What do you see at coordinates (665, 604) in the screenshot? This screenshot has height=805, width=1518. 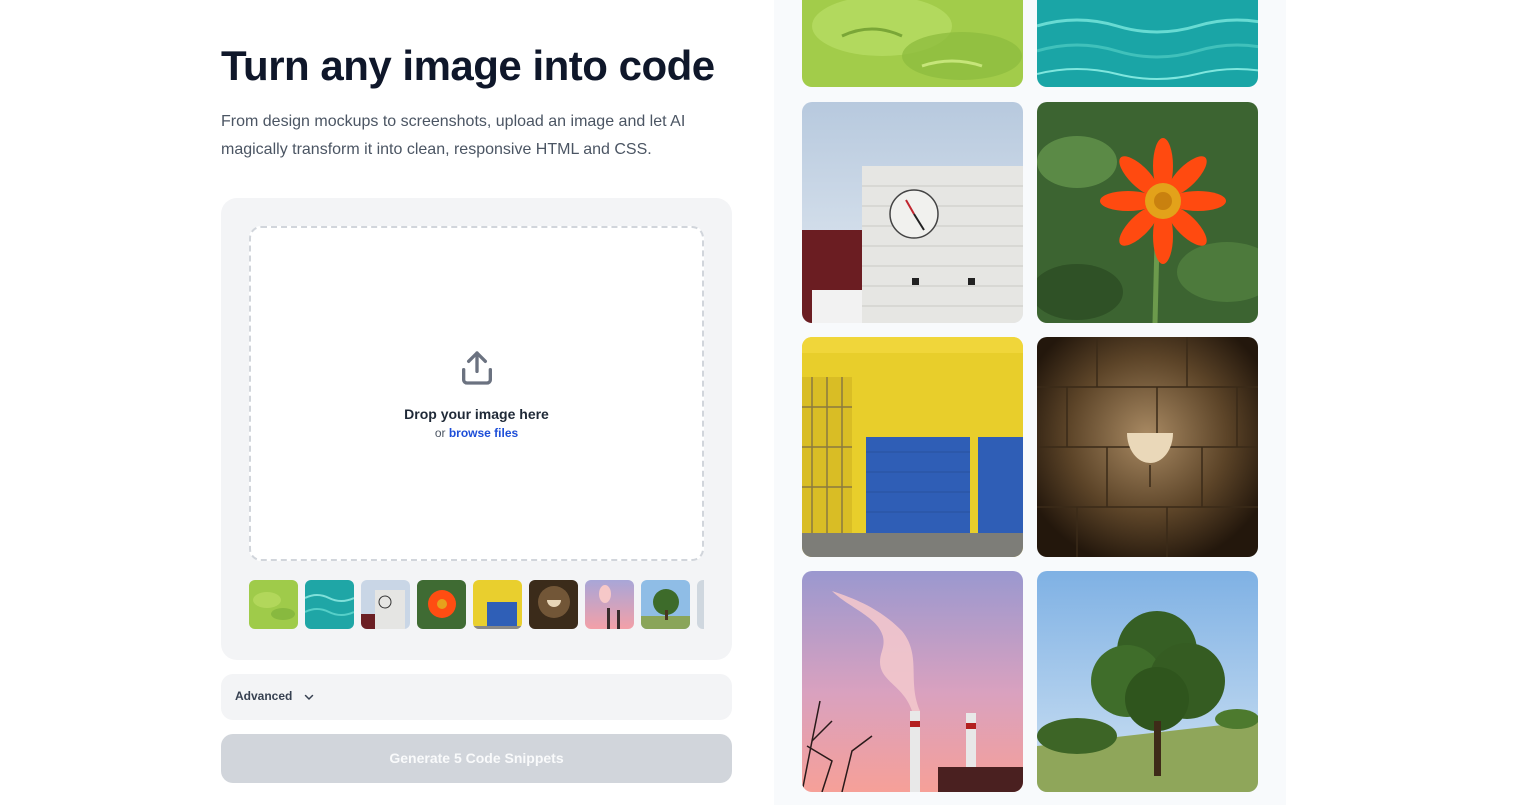 I see `tree-icon` at bounding box center [665, 604].